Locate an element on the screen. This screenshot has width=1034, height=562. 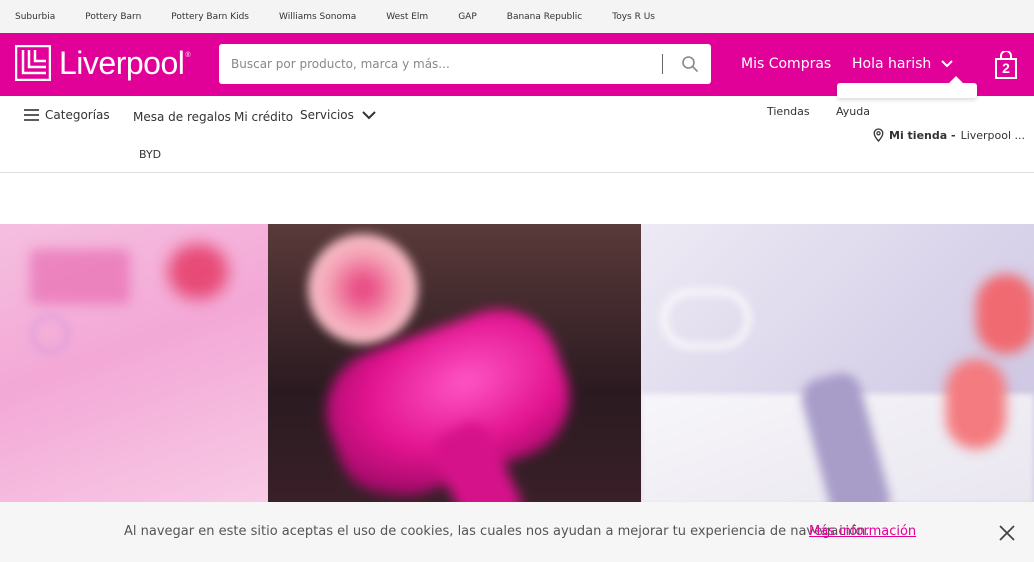
nav-mesa-de-regalos: Mesa de regalos is located at coordinates (182, 117).